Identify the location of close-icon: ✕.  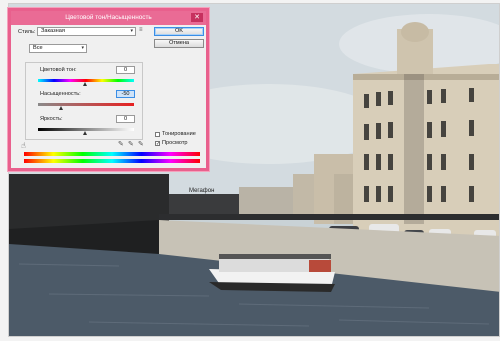
(197, 17).